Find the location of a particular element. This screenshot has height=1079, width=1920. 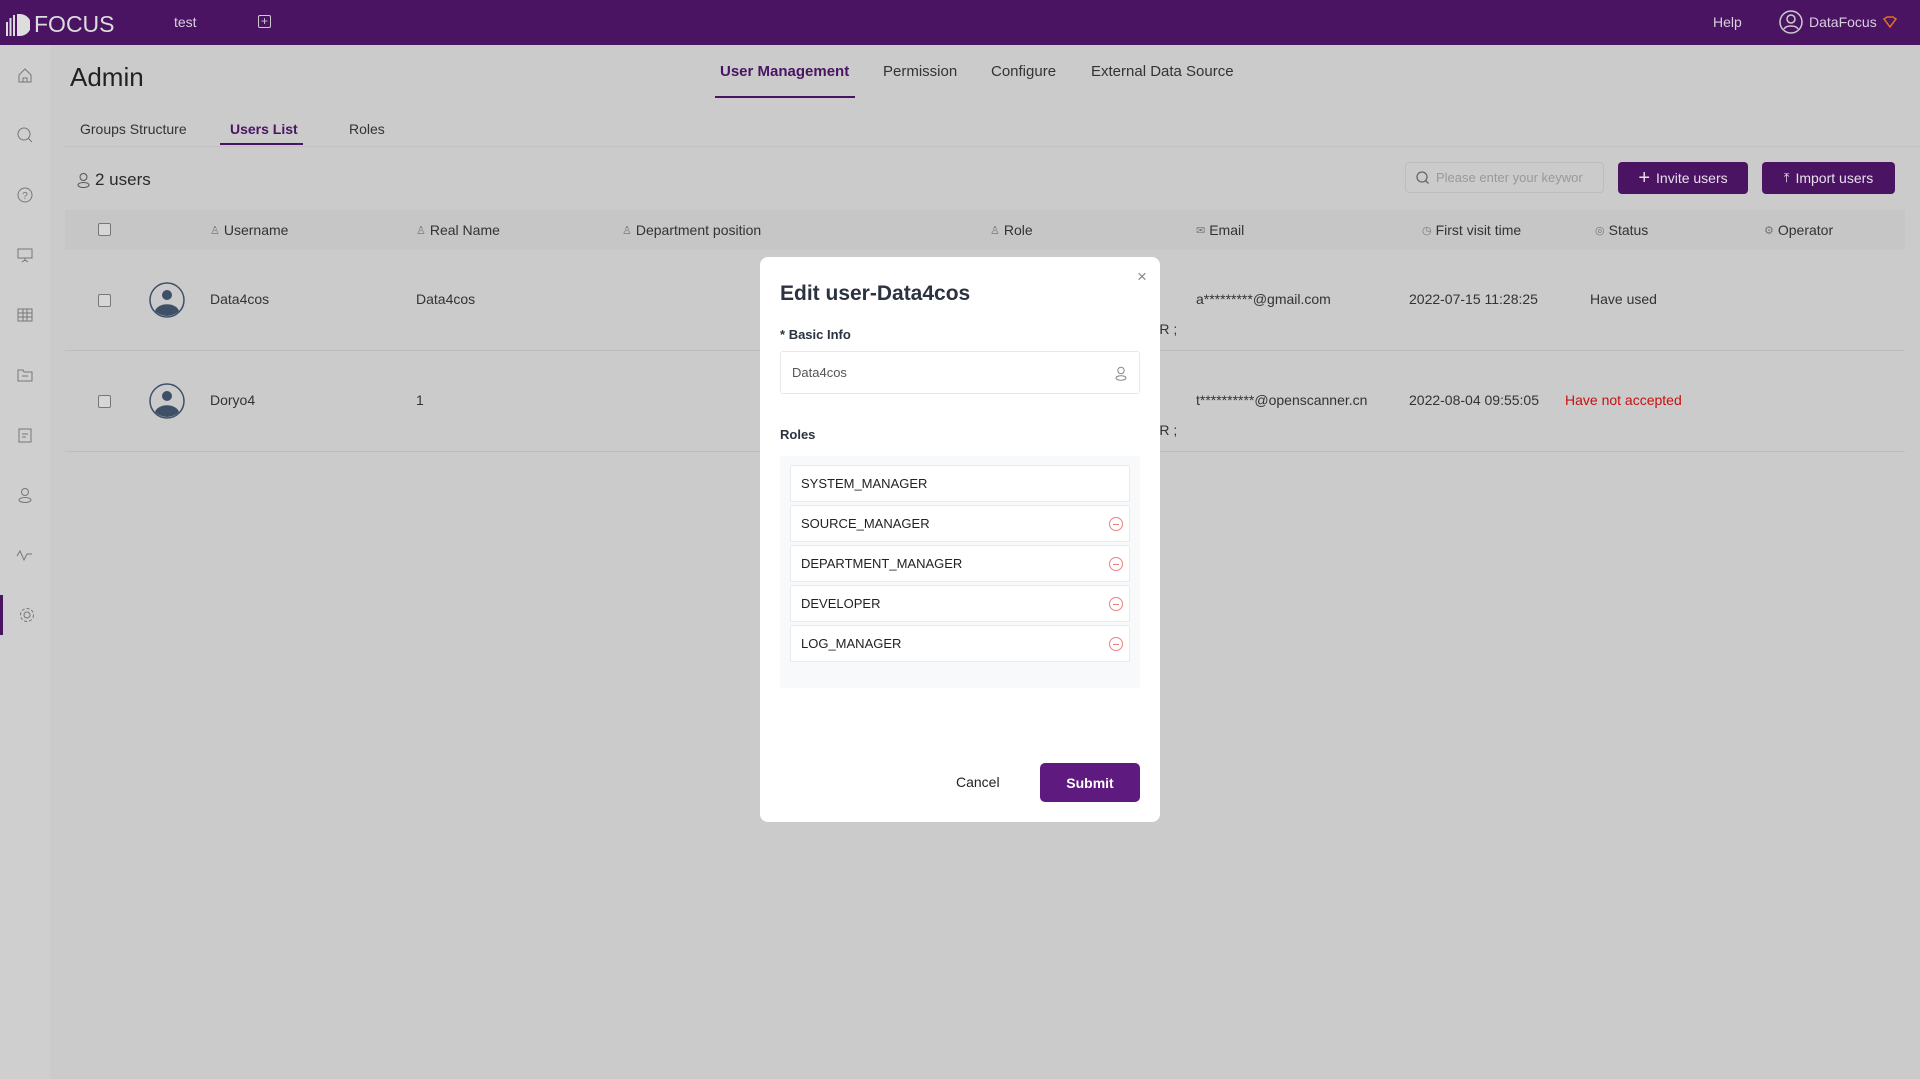

sidebar-item-presentation is located at coordinates (25, 255).